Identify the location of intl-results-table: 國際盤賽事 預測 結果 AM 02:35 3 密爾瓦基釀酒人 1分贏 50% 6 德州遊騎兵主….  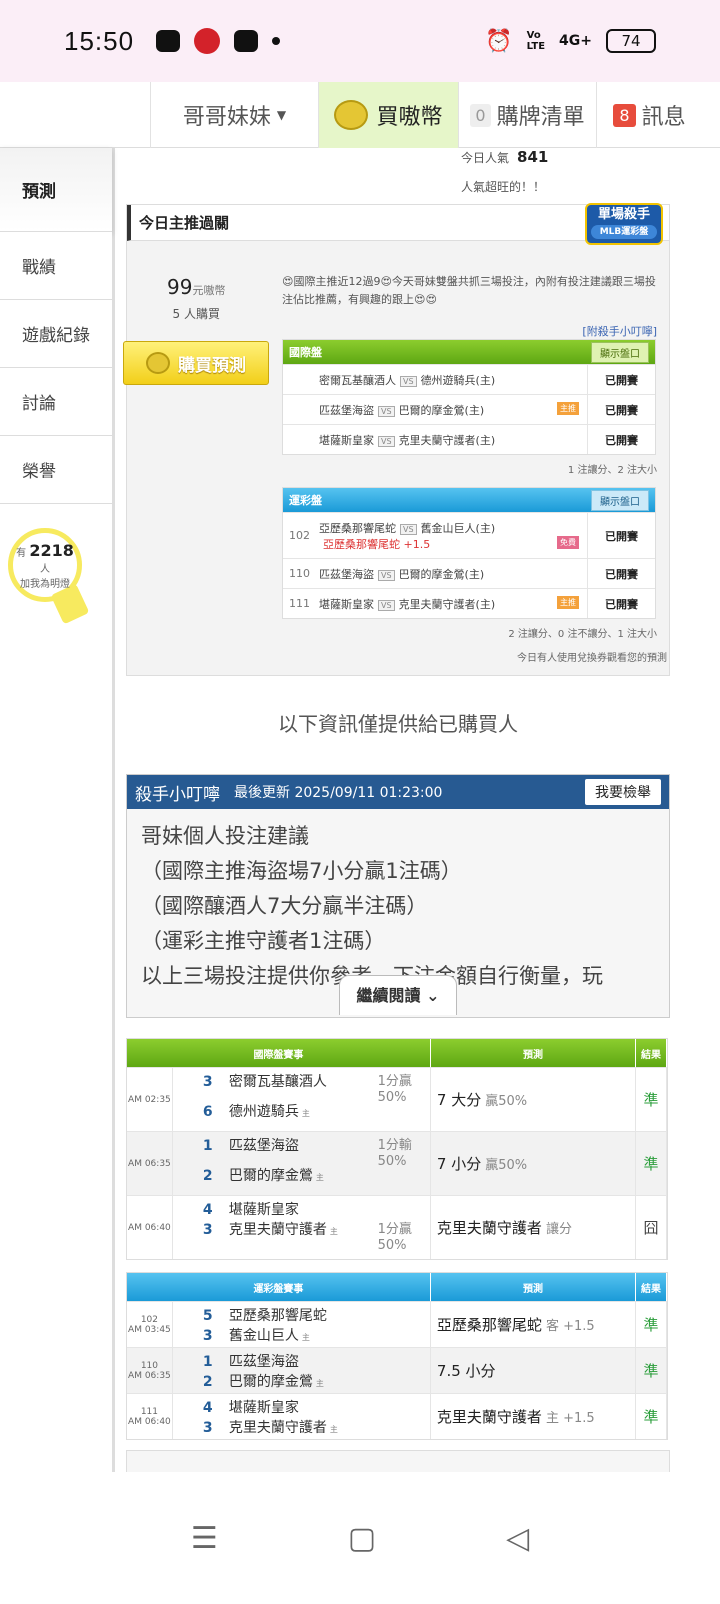
(397, 1149).